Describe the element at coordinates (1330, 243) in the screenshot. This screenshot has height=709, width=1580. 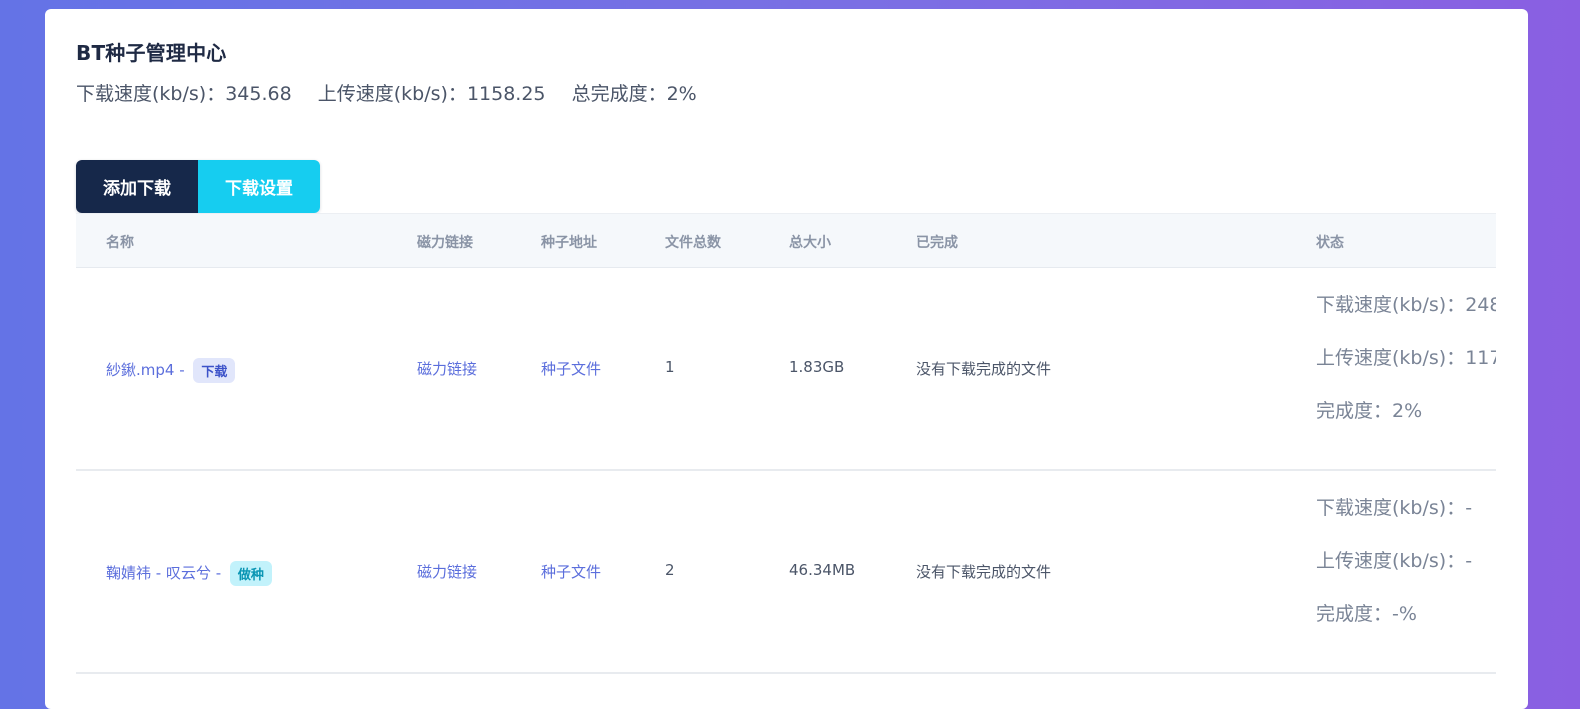
I see `column-header-status: 状态` at that location.